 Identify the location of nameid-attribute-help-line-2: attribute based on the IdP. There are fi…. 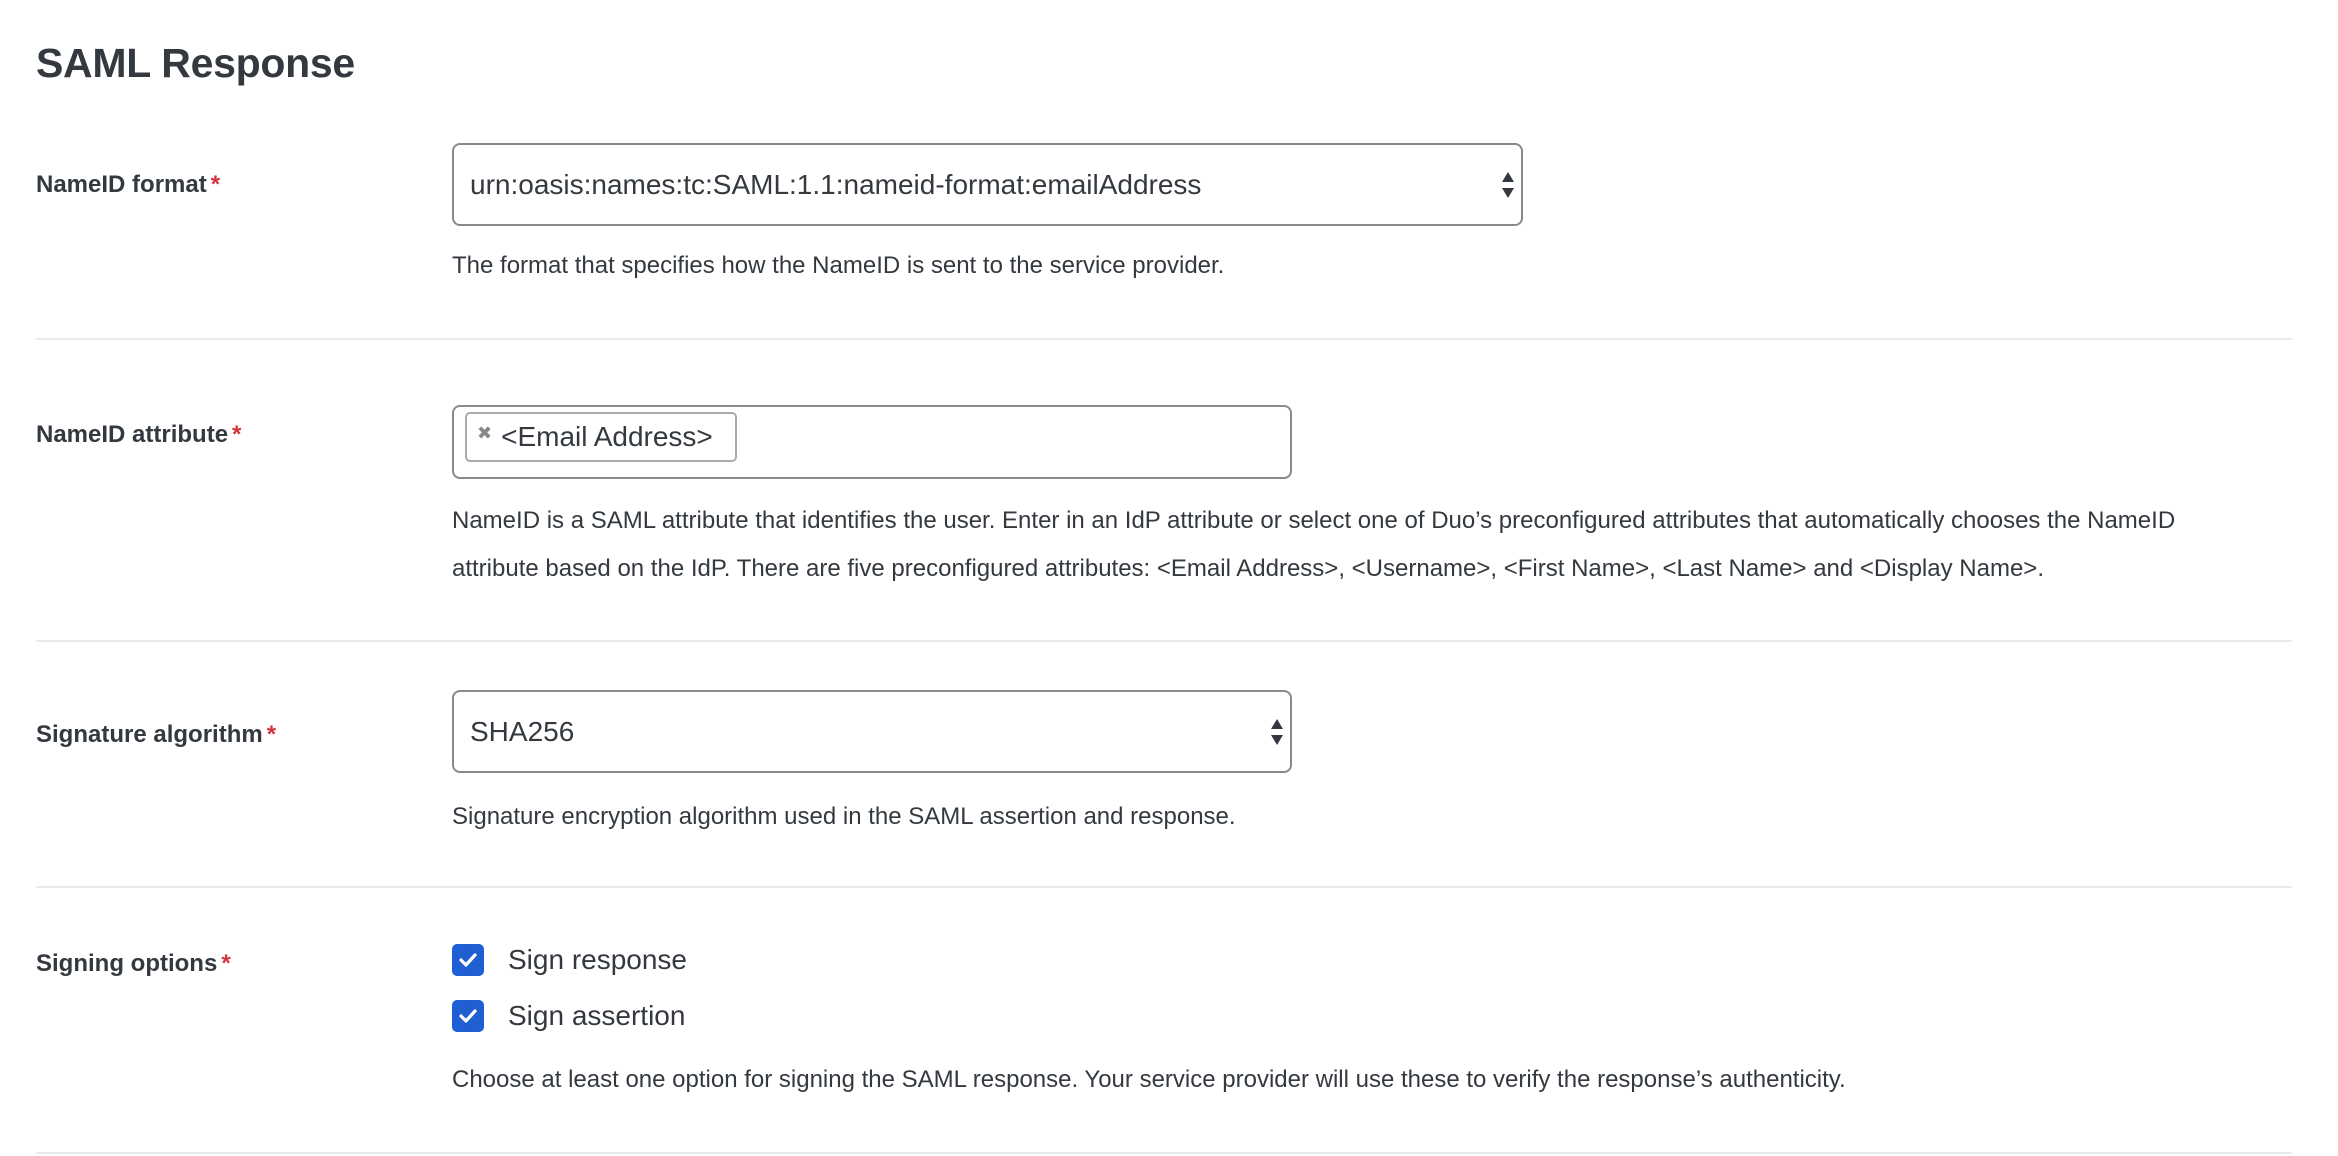
(1248, 568).